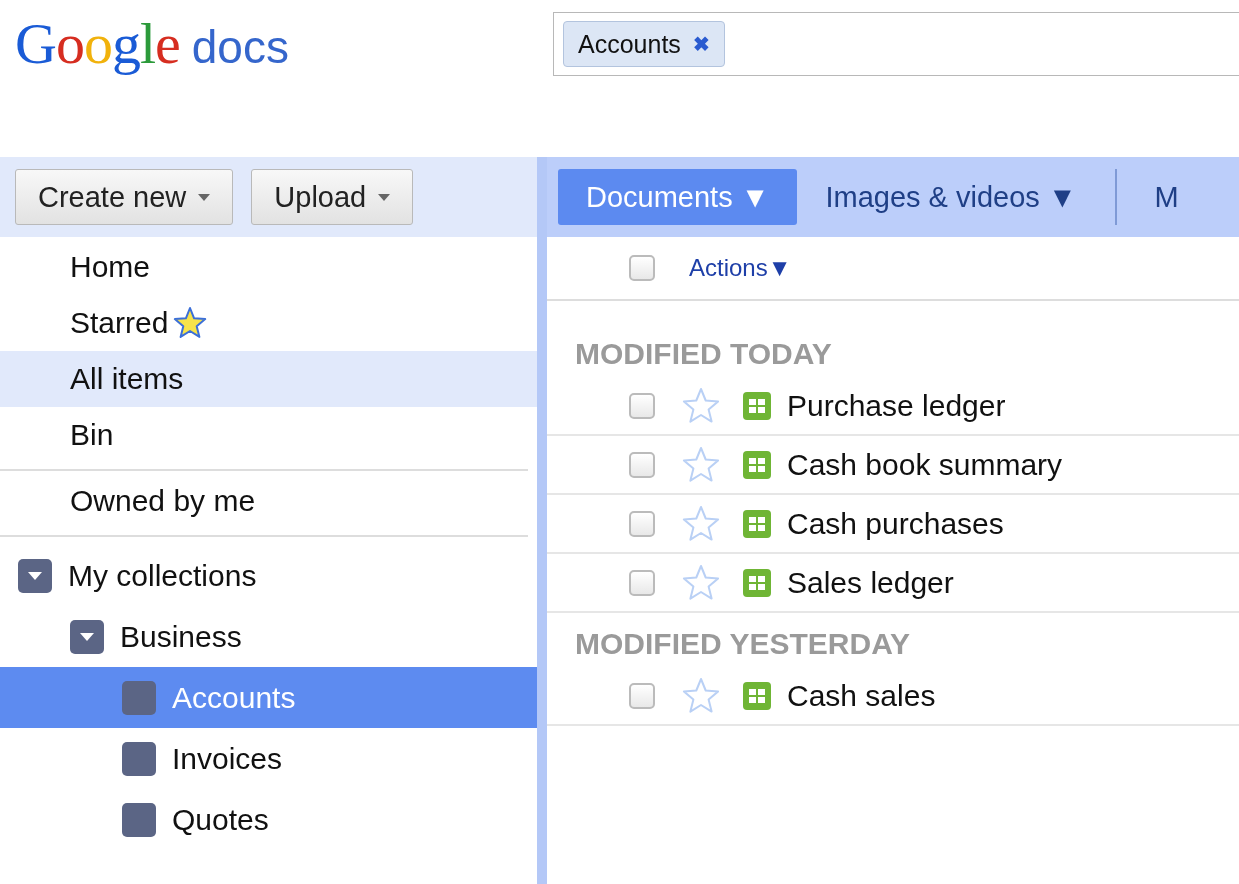 The height and width of the screenshot is (884, 1239). Describe the element at coordinates (332, 197) in the screenshot. I see `menu-button: Upload` at that location.